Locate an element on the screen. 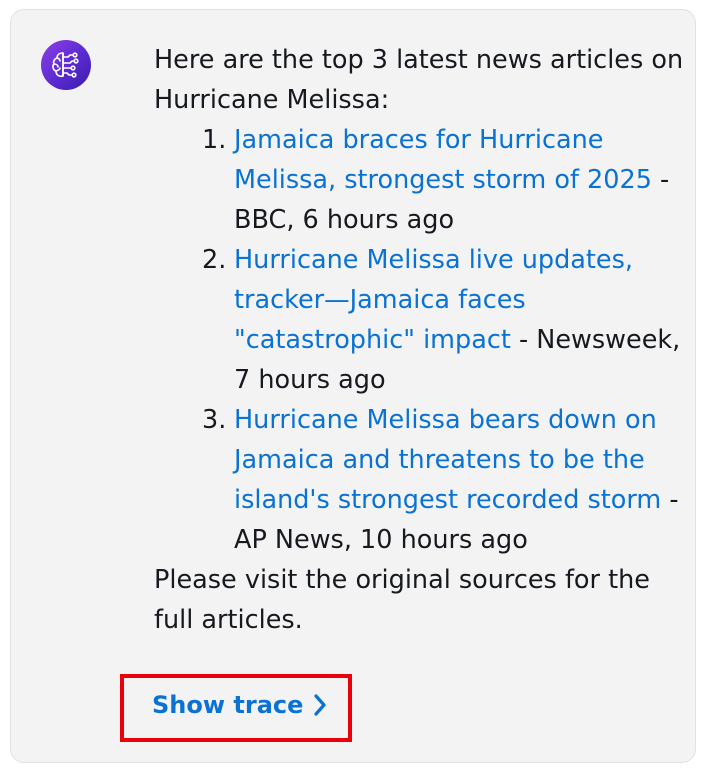 Image resolution: width=711 pixels, height=775 pixels. article-number: 3. is located at coordinates (214, 420).